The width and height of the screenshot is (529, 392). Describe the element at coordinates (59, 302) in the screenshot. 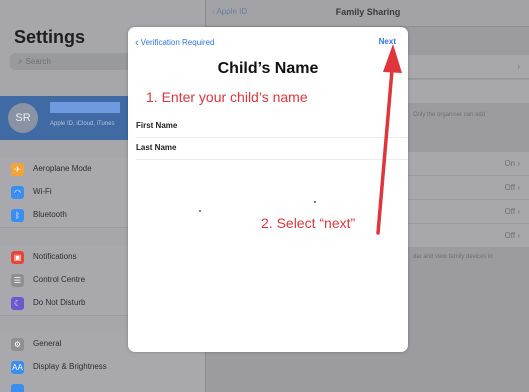

I see `sidebar-item-label: Do Not Disturb` at that location.